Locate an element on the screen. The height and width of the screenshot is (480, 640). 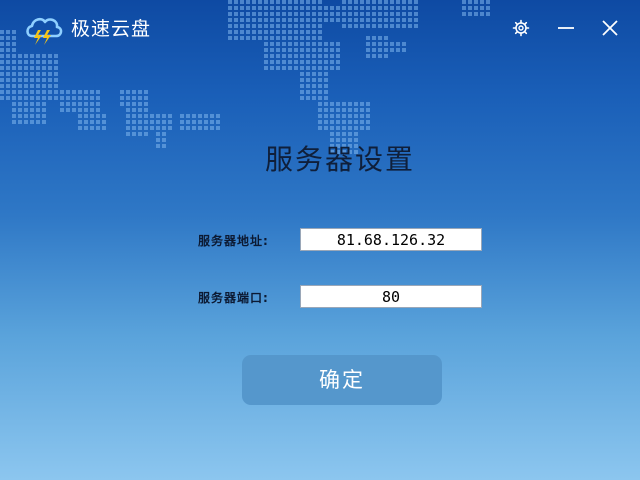
minimize-button is located at coordinates (566, 28).